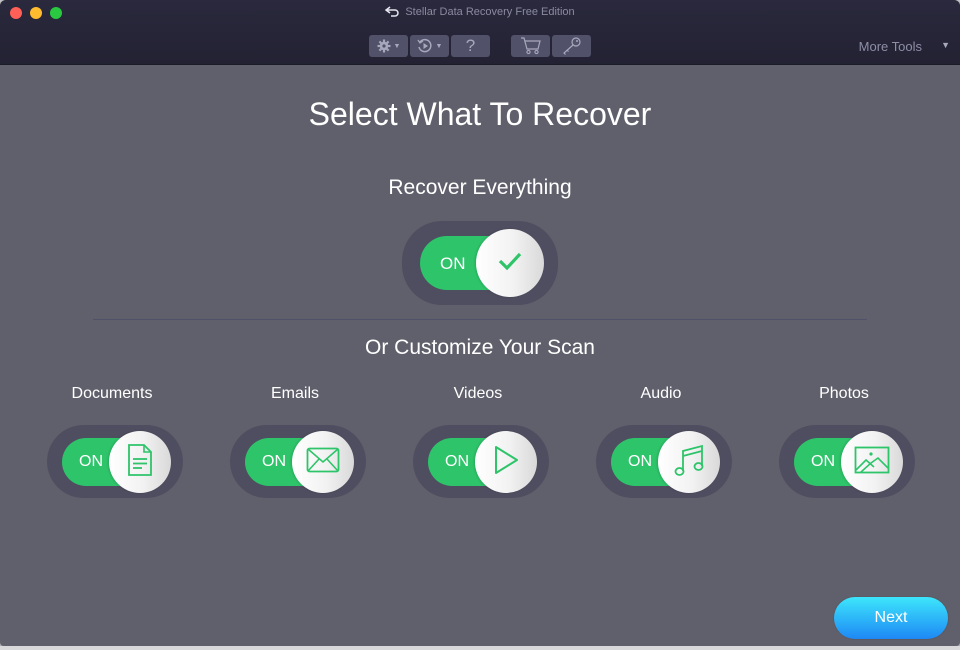  I want to click on more-tools-menu: More Tools, so click(890, 46).